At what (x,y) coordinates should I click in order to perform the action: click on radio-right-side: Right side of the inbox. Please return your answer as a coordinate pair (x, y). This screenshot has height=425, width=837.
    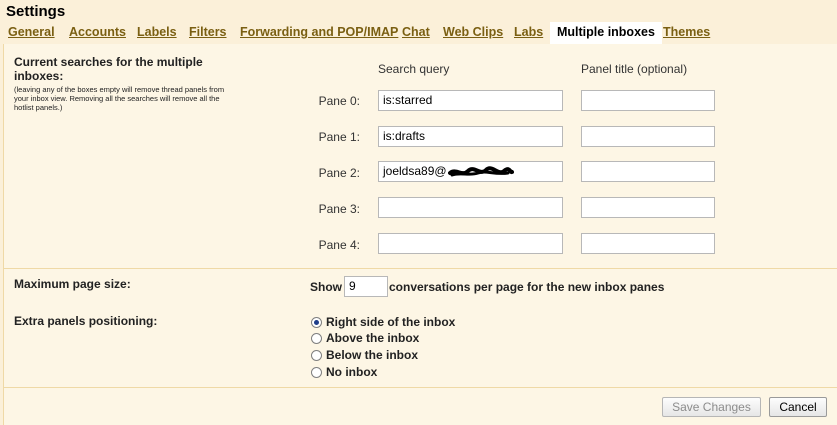
    Looking at the image, I should click on (383, 322).